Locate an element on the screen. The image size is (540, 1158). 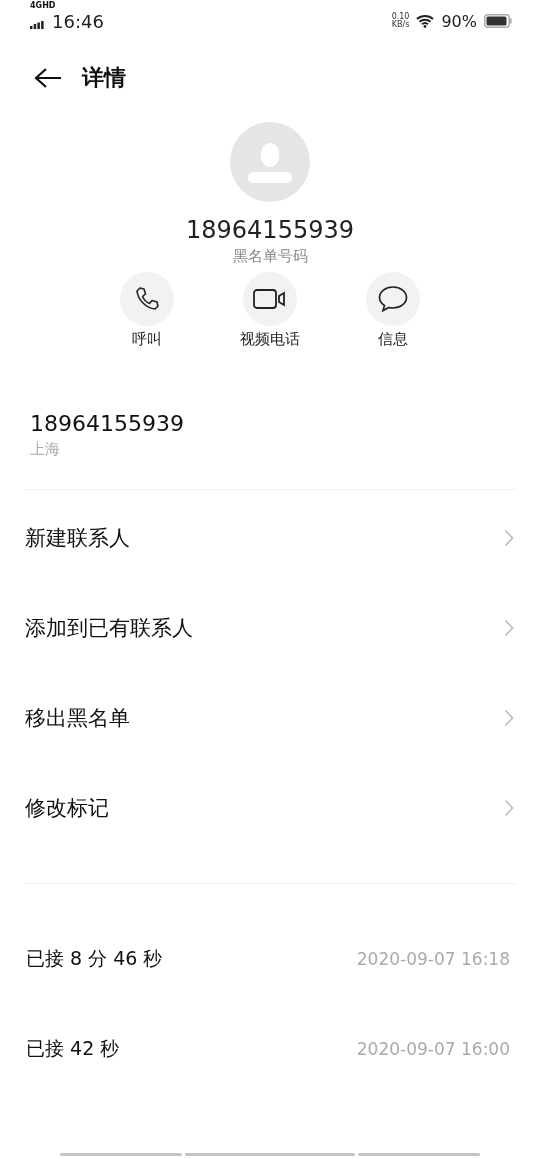
video-camera-icon is located at coordinates (270, 299).